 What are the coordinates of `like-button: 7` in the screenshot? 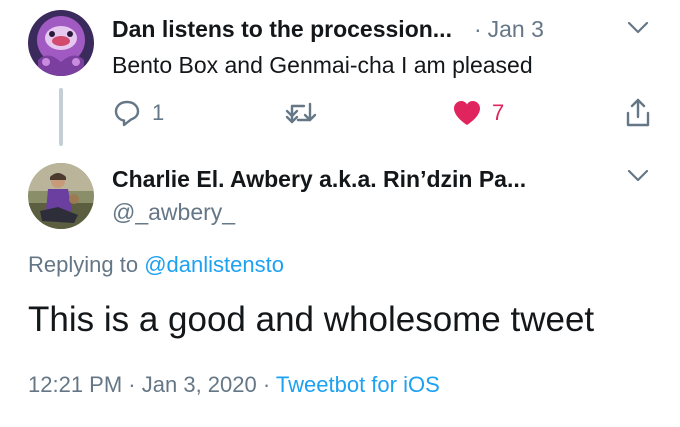 It's located at (478, 113).